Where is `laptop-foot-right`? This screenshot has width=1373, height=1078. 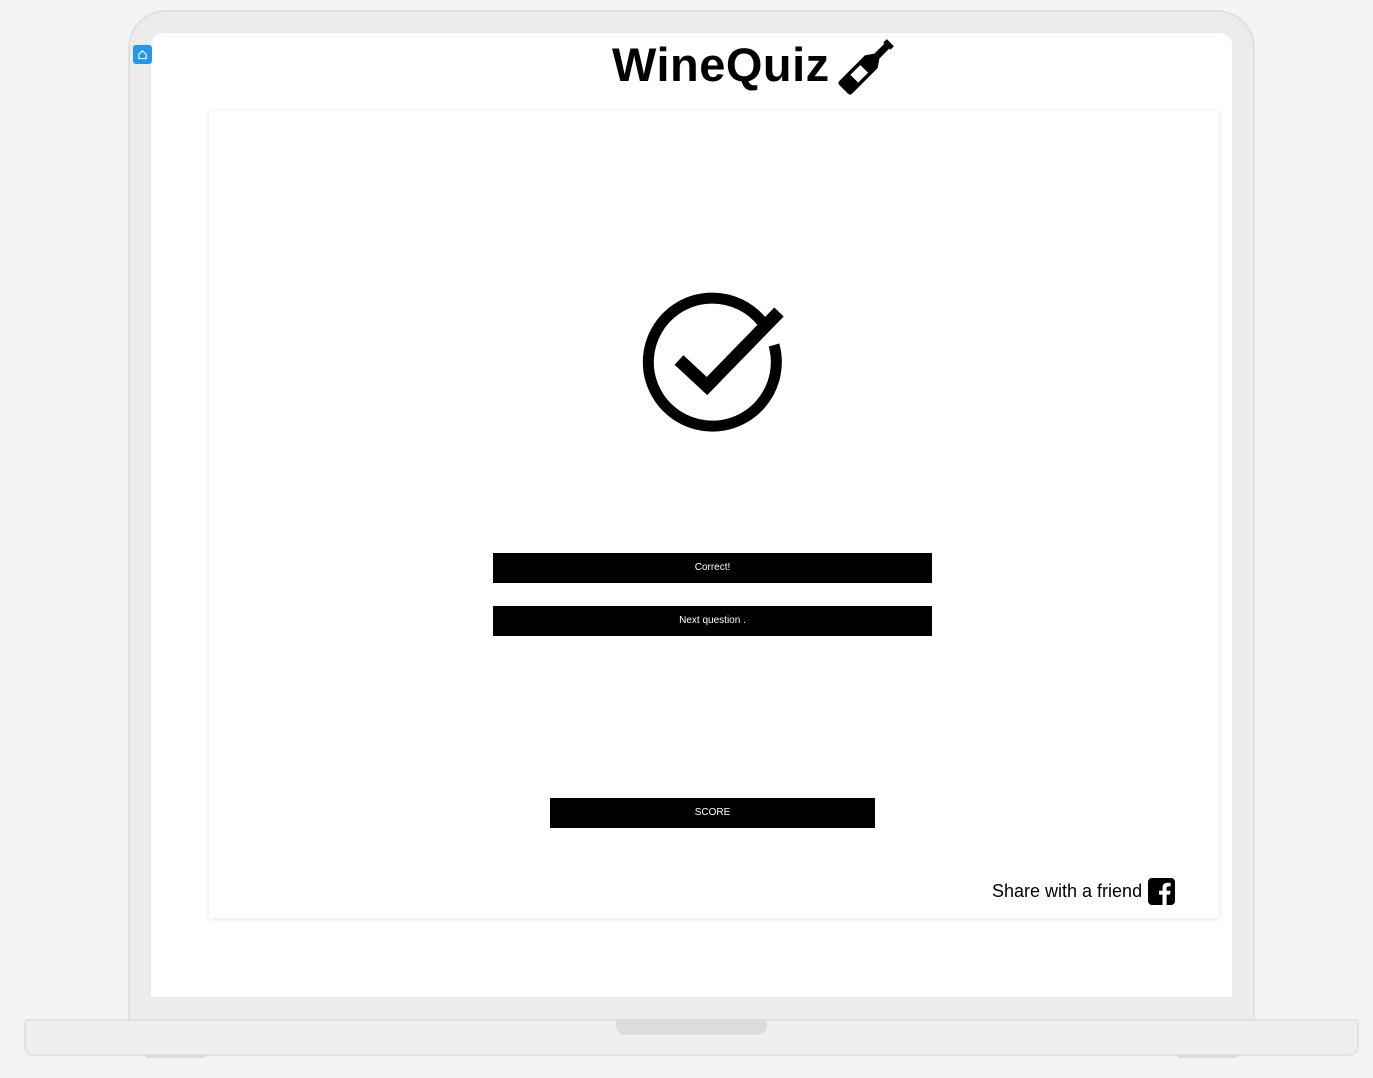
laptop-foot-right is located at coordinates (1207, 1056).